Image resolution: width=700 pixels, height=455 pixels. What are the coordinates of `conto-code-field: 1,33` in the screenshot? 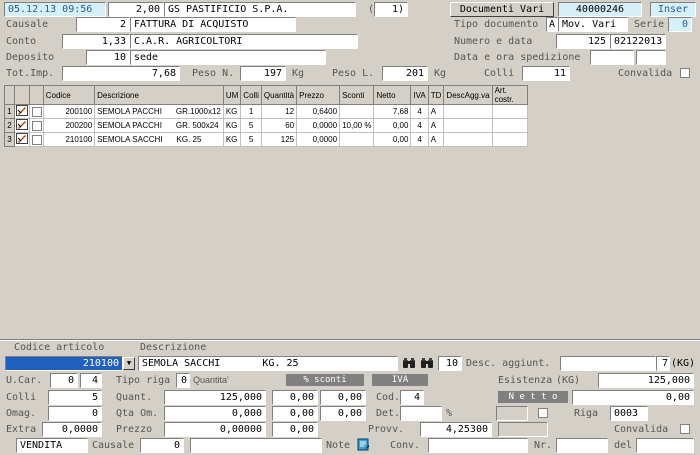 It's located at (96, 41).